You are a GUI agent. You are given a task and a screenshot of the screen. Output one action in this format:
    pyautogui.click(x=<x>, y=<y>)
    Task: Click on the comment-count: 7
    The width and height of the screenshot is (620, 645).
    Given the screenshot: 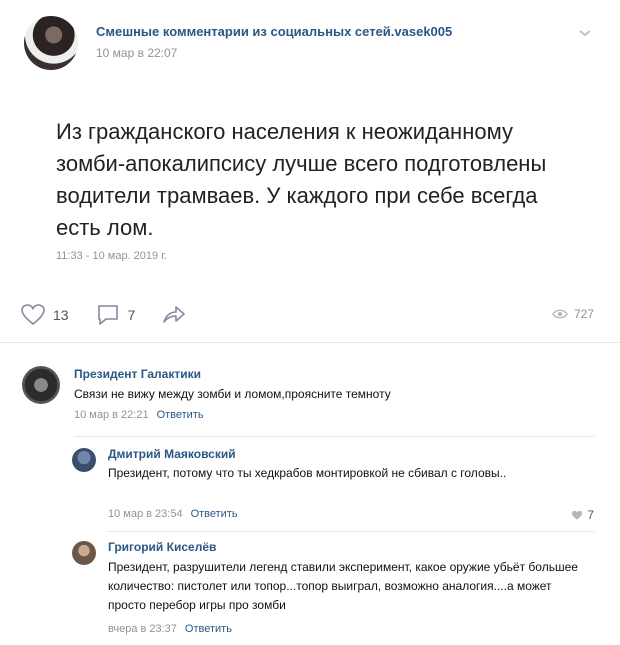 What is the action you would take?
    pyautogui.click(x=131, y=315)
    